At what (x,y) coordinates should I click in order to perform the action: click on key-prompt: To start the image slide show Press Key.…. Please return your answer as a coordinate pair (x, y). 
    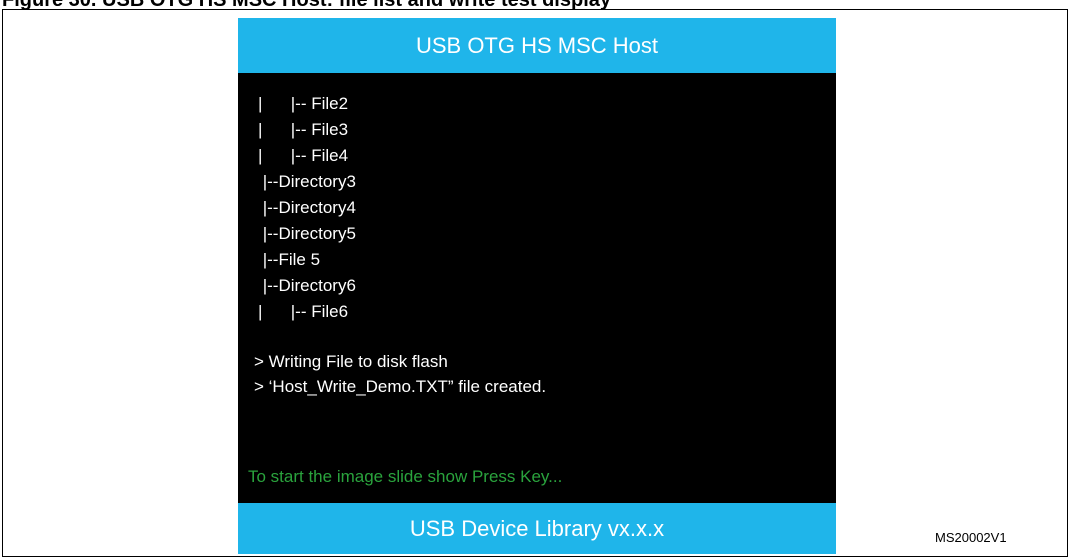
    Looking at the image, I should click on (405, 476).